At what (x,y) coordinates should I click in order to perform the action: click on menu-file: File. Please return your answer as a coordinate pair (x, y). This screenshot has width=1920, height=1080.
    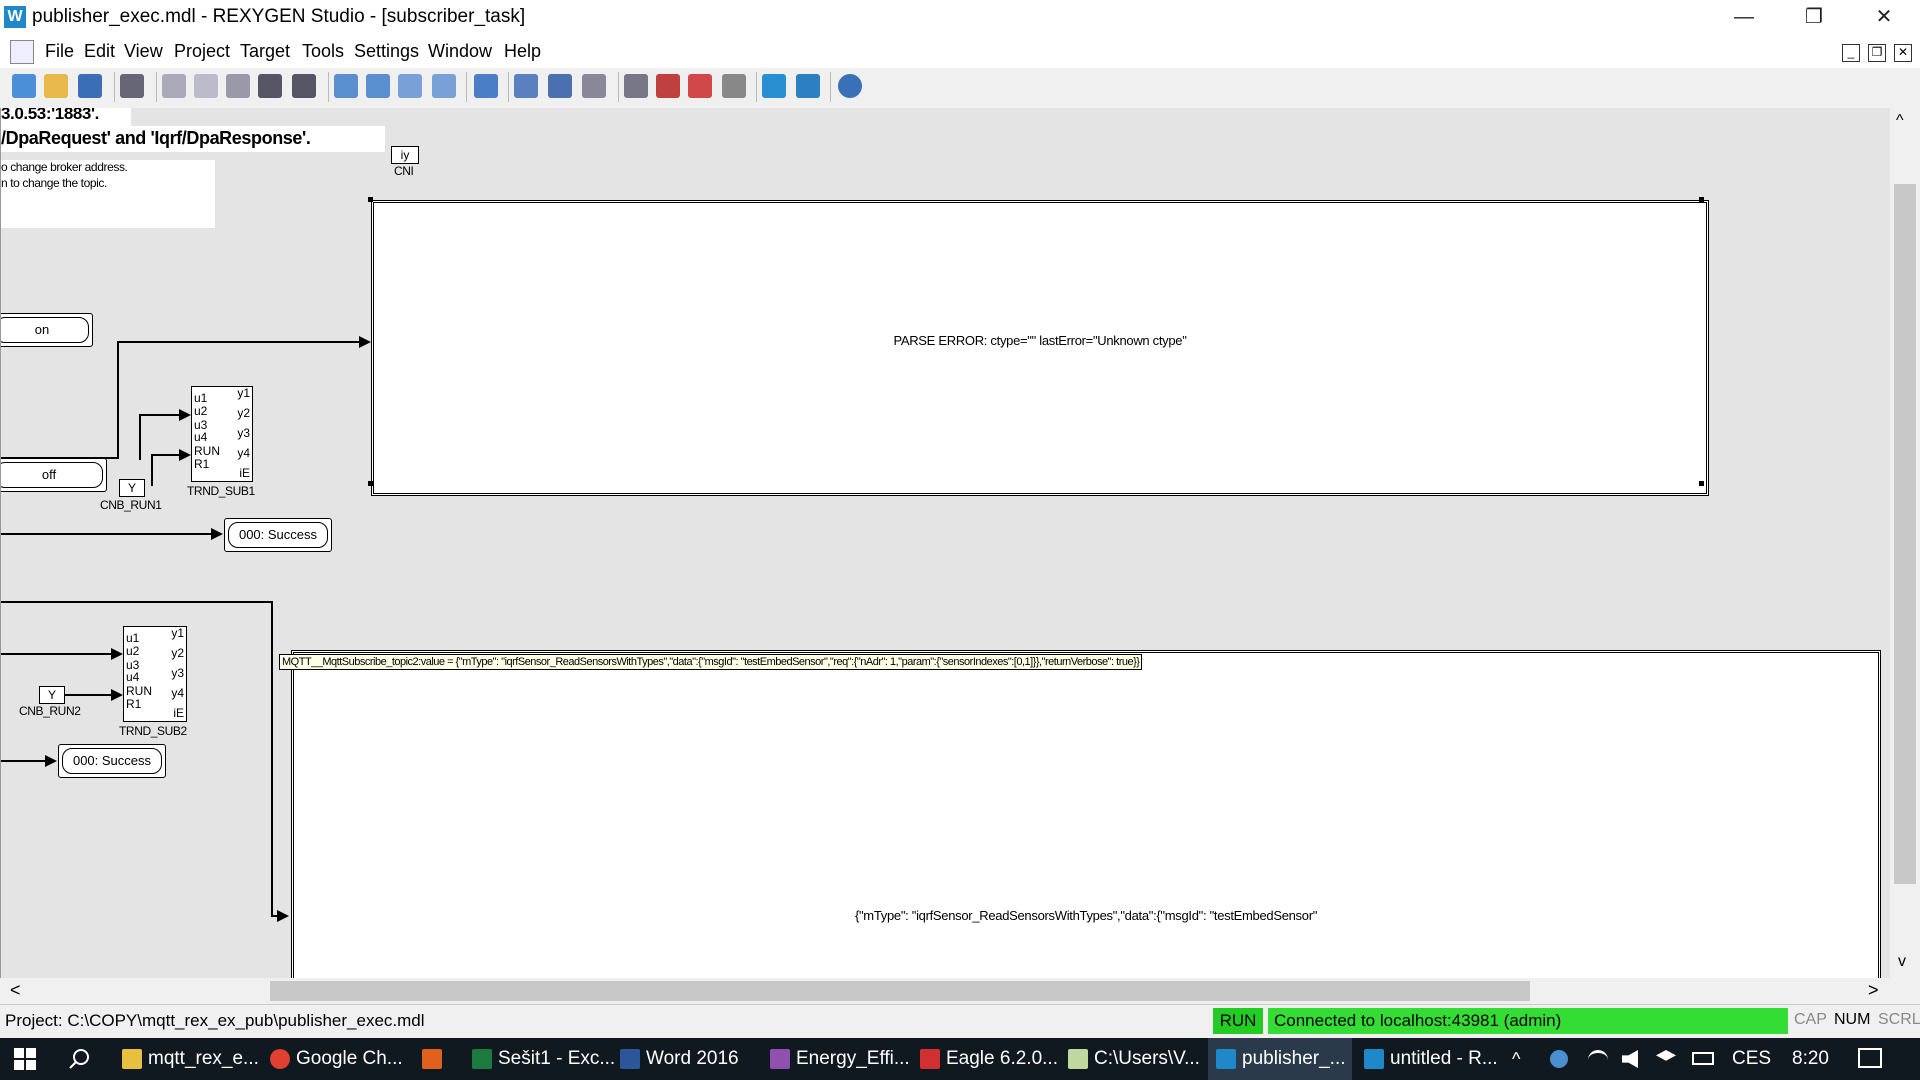
    Looking at the image, I should click on (59, 51).